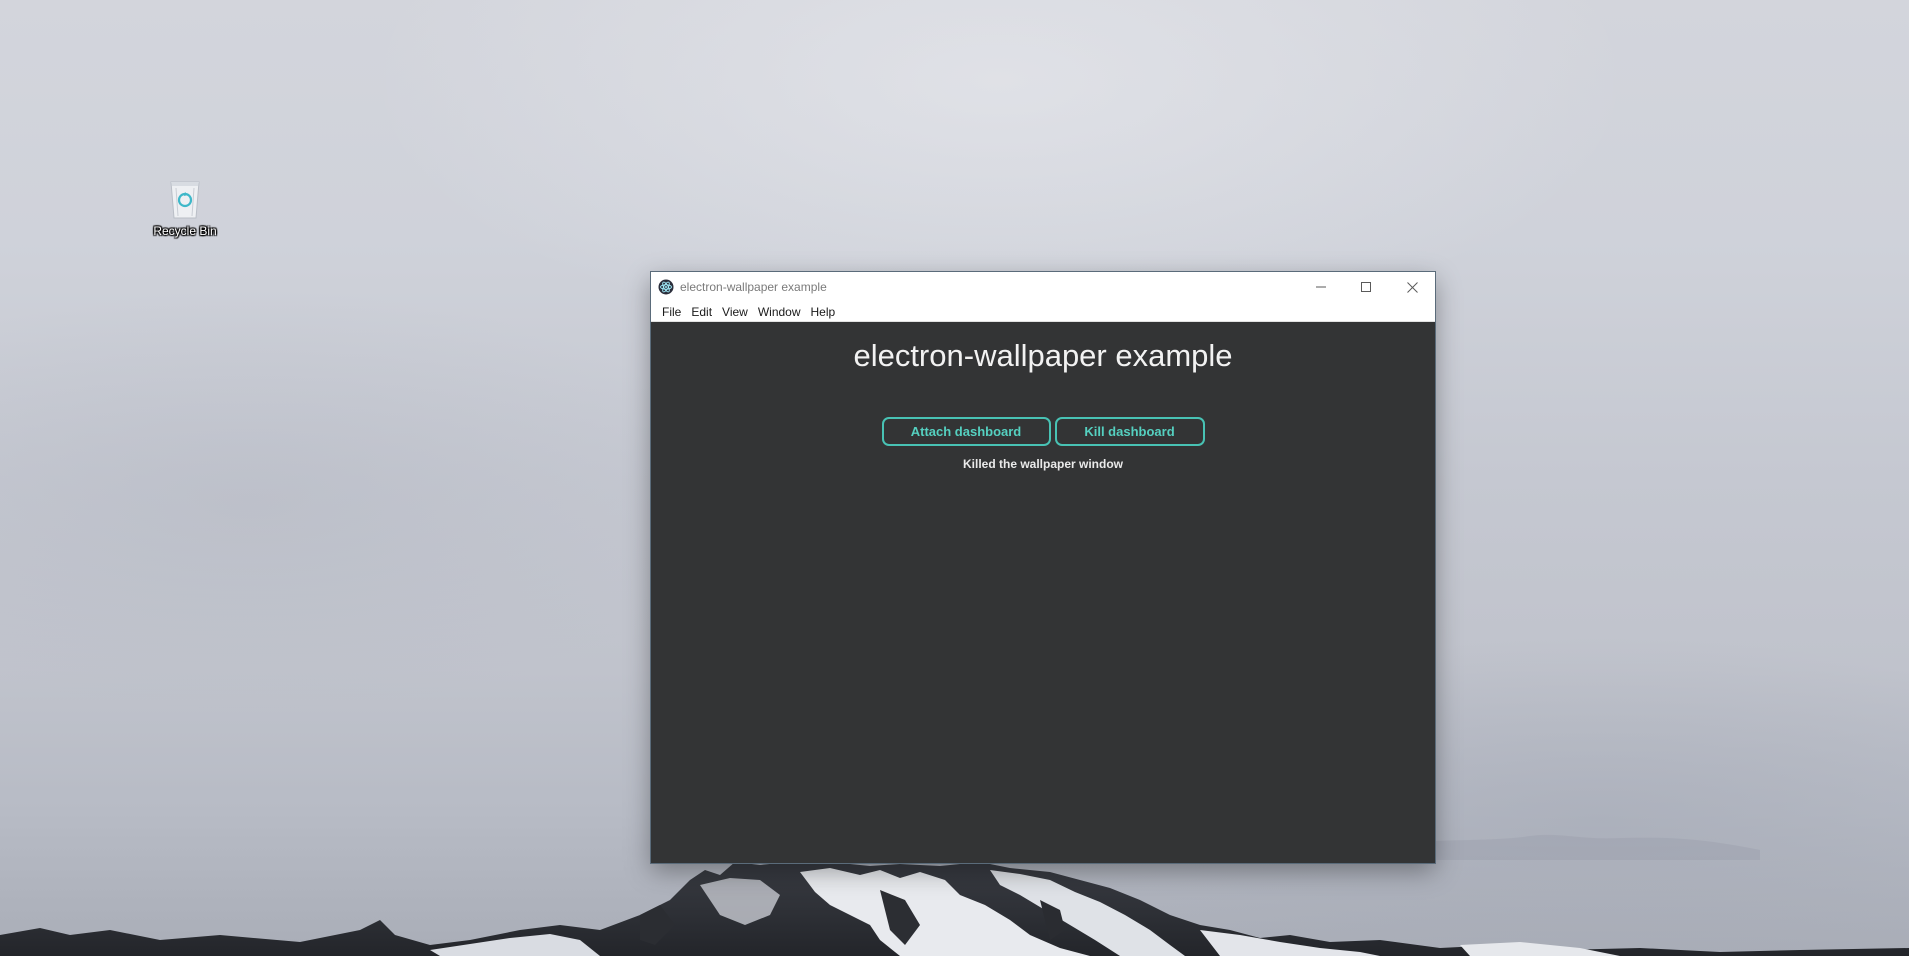 Image resolution: width=1909 pixels, height=956 pixels. I want to click on maximize-icon, so click(1366, 287).